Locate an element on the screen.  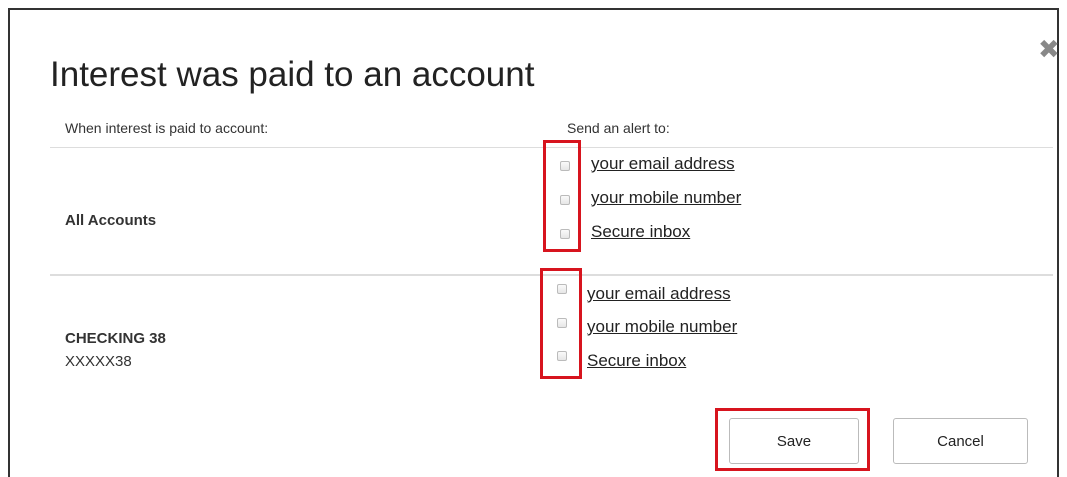
column-header-alert: Send an alert to: is located at coordinates (618, 128).